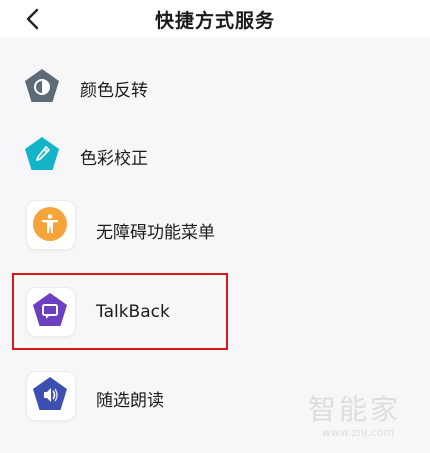  I want to click on select-to-speak-icon, so click(50, 394).